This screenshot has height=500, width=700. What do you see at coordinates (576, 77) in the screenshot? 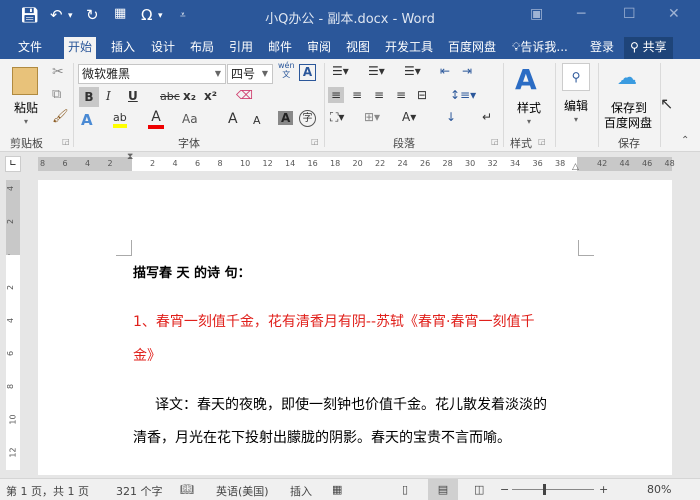
I see `search-icon: ⚲` at bounding box center [576, 77].